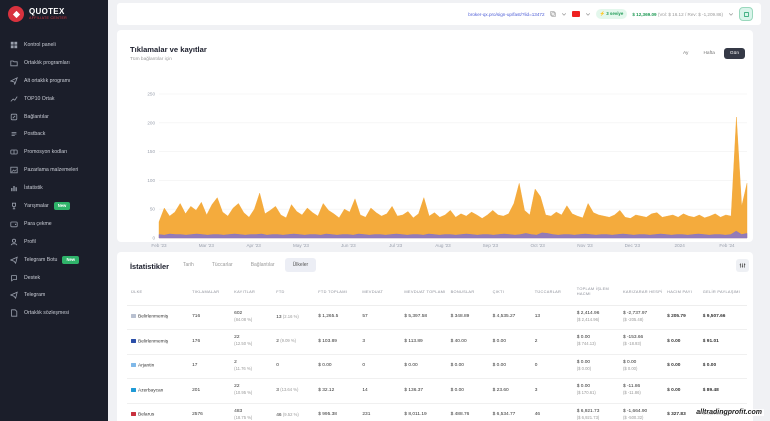  What do you see at coordinates (599, 292) in the screenshot?
I see `column-header: TOPLAM İŞLEM HACMI` at bounding box center [599, 292].